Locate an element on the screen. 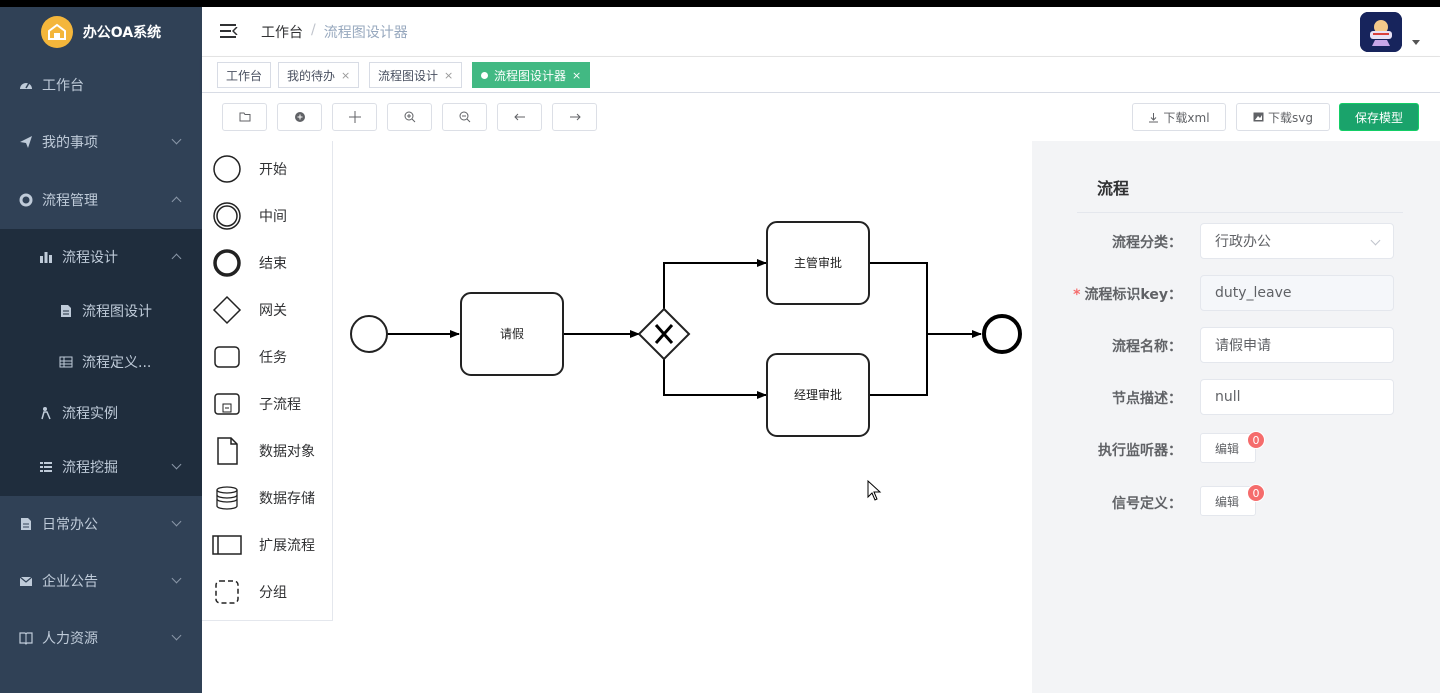 Image resolution: width=1440 pixels, height=693 pixels. image-icon is located at coordinates (1258, 117).